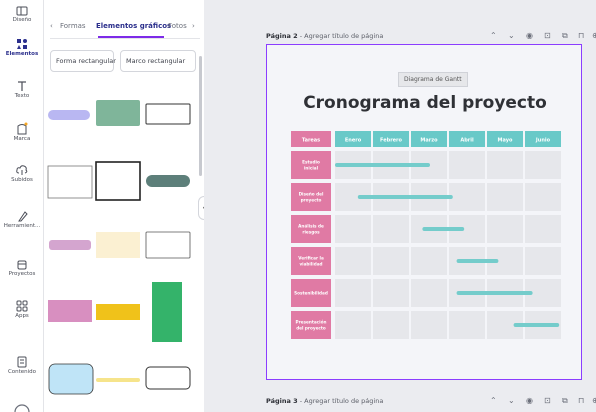 The height and width of the screenshot is (412, 596). Describe the element at coordinates (505, 141) in the screenshot. I see `gantt-month-label: Mayo` at that location.